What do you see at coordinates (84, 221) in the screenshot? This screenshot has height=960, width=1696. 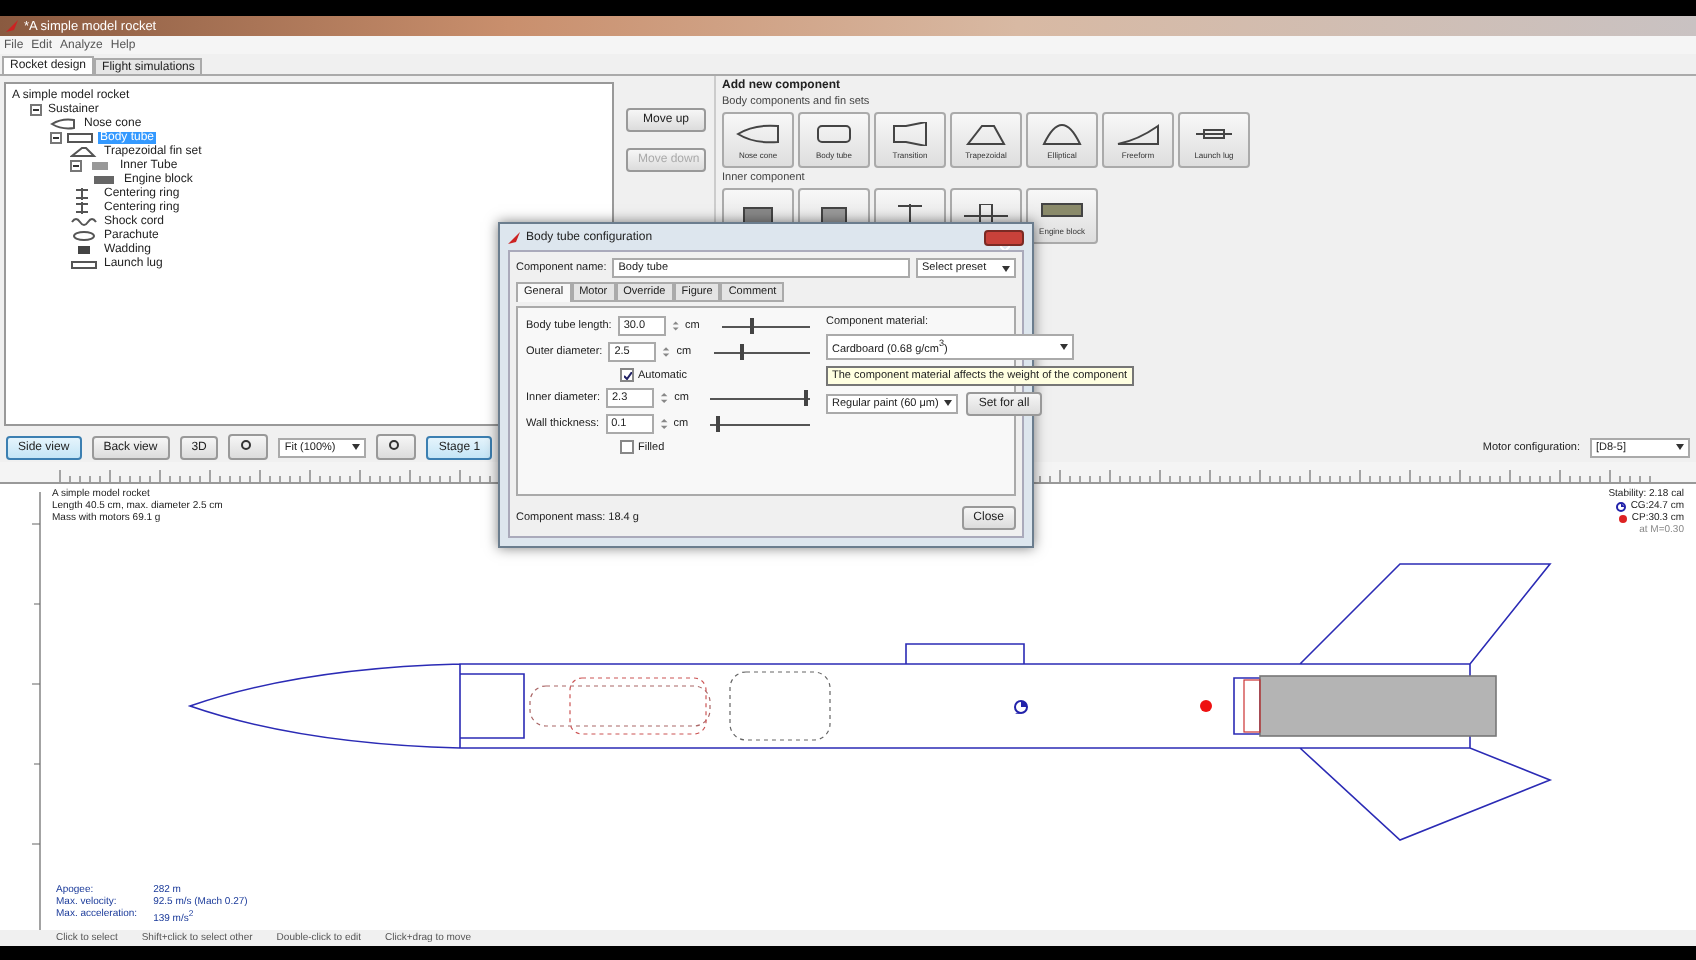 I see `cord-component-icon` at bounding box center [84, 221].